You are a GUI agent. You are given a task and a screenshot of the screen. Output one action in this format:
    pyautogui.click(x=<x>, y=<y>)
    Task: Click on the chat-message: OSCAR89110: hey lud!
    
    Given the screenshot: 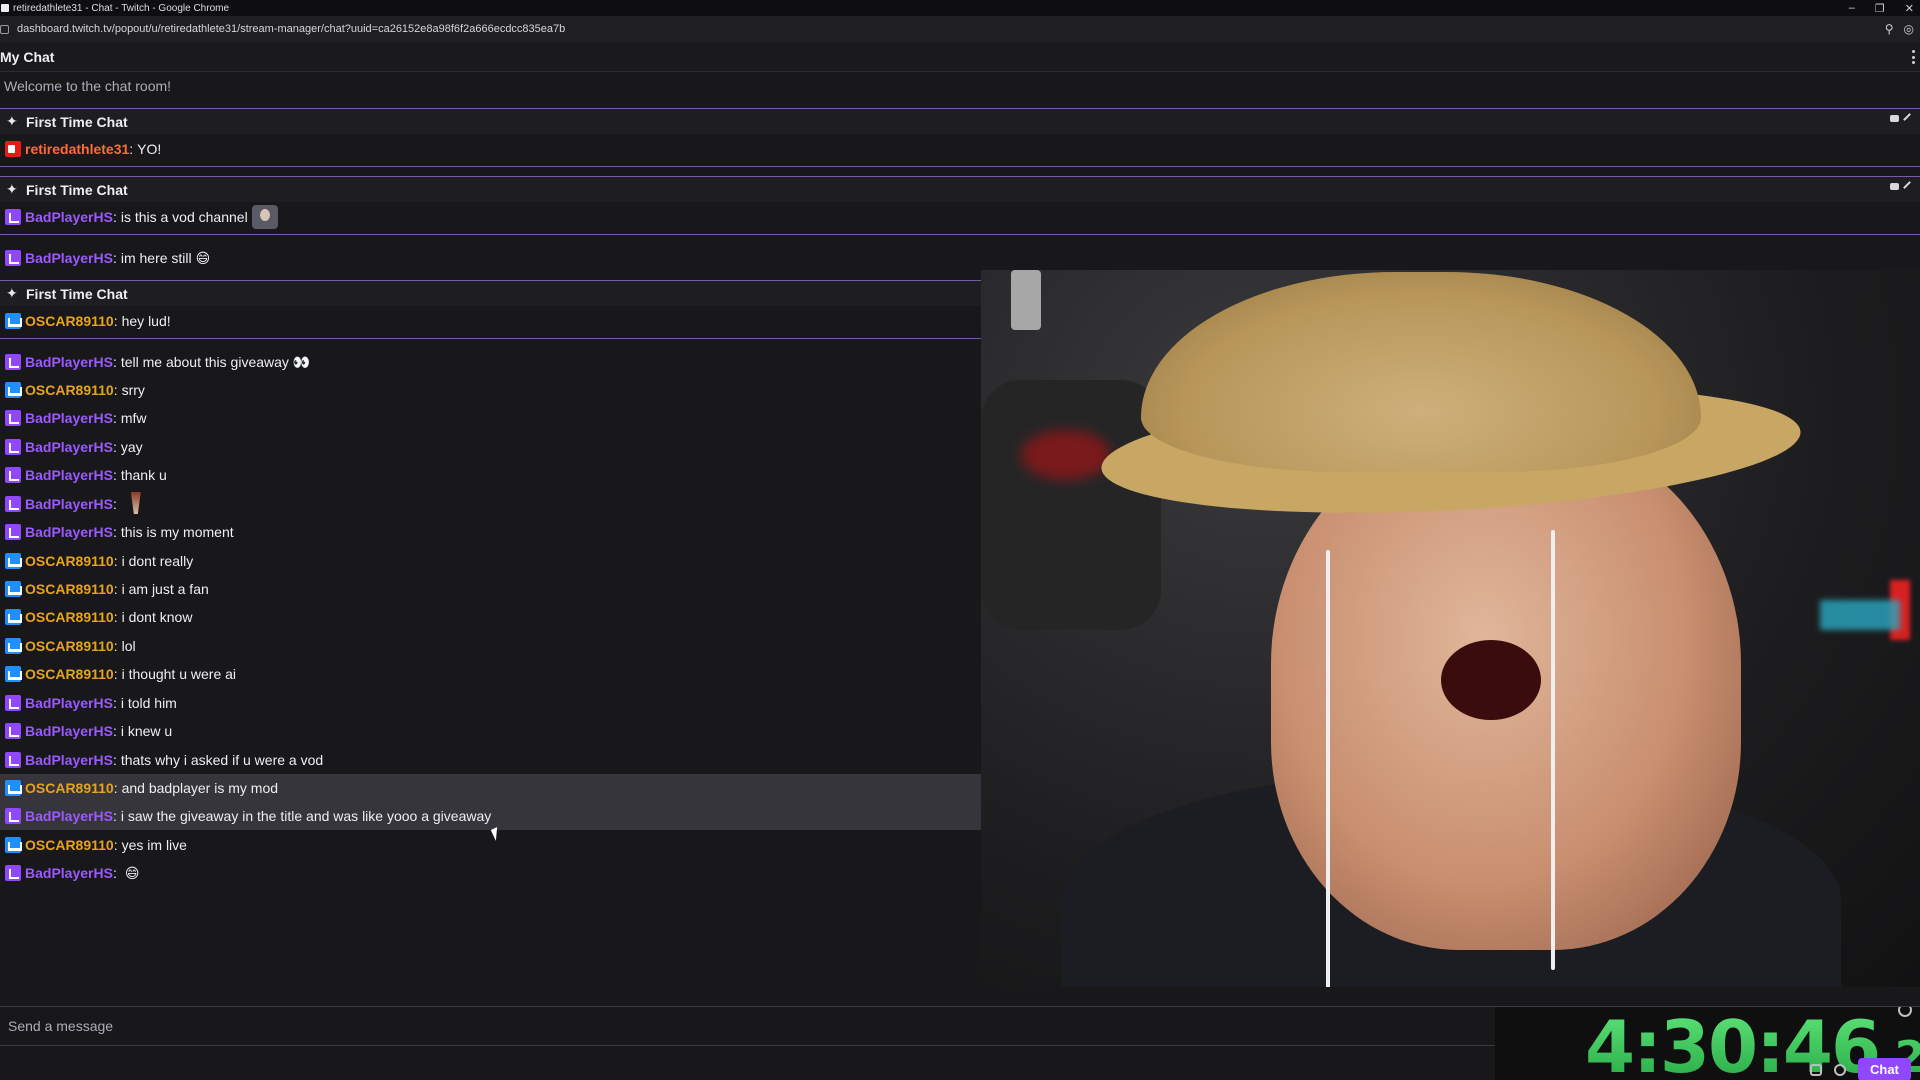 What is the action you would take?
    pyautogui.click(x=490, y=321)
    